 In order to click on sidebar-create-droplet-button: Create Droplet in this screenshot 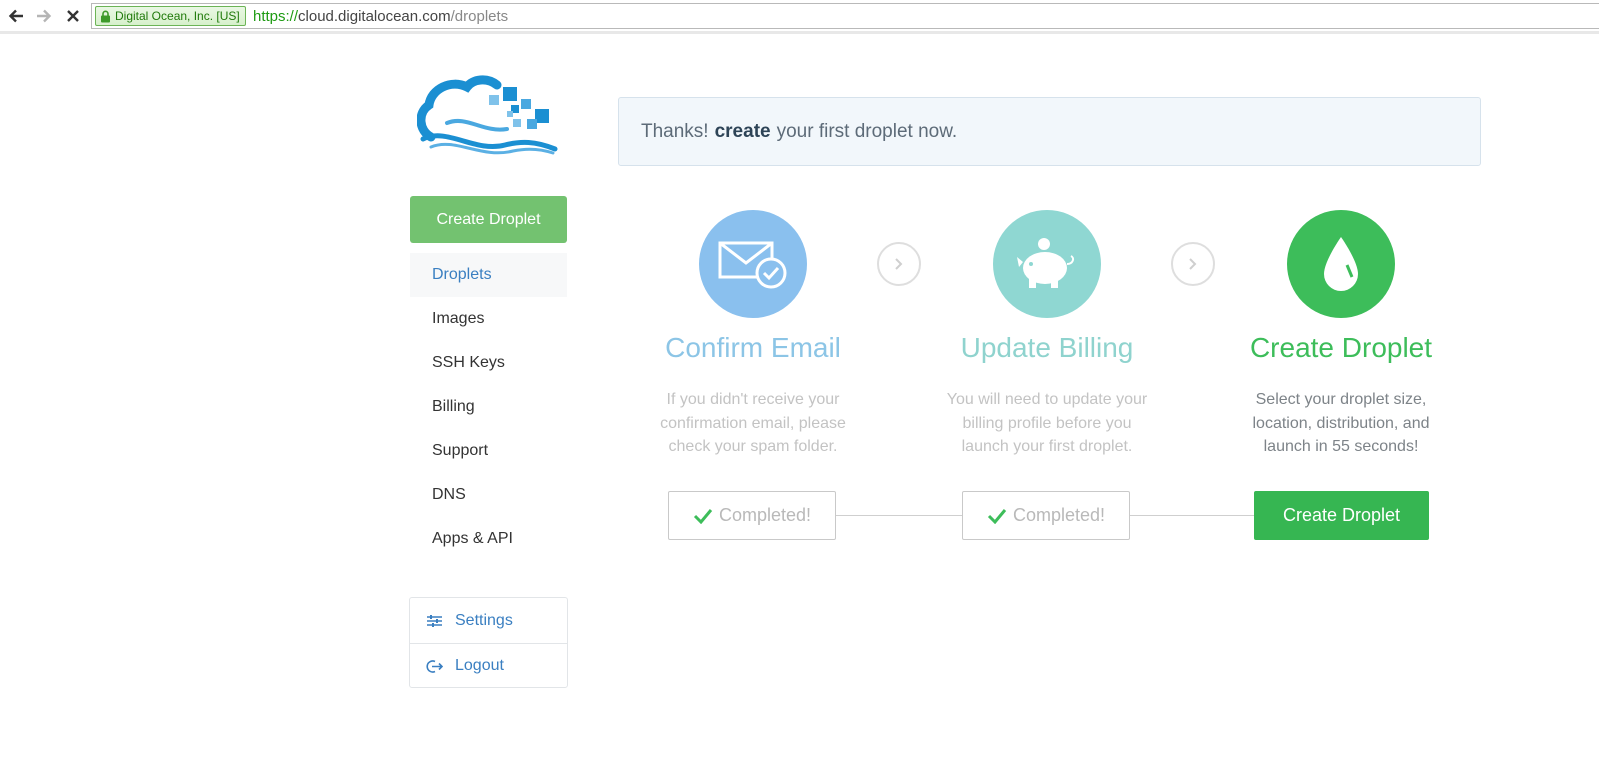, I will do `click(488, 219)`.